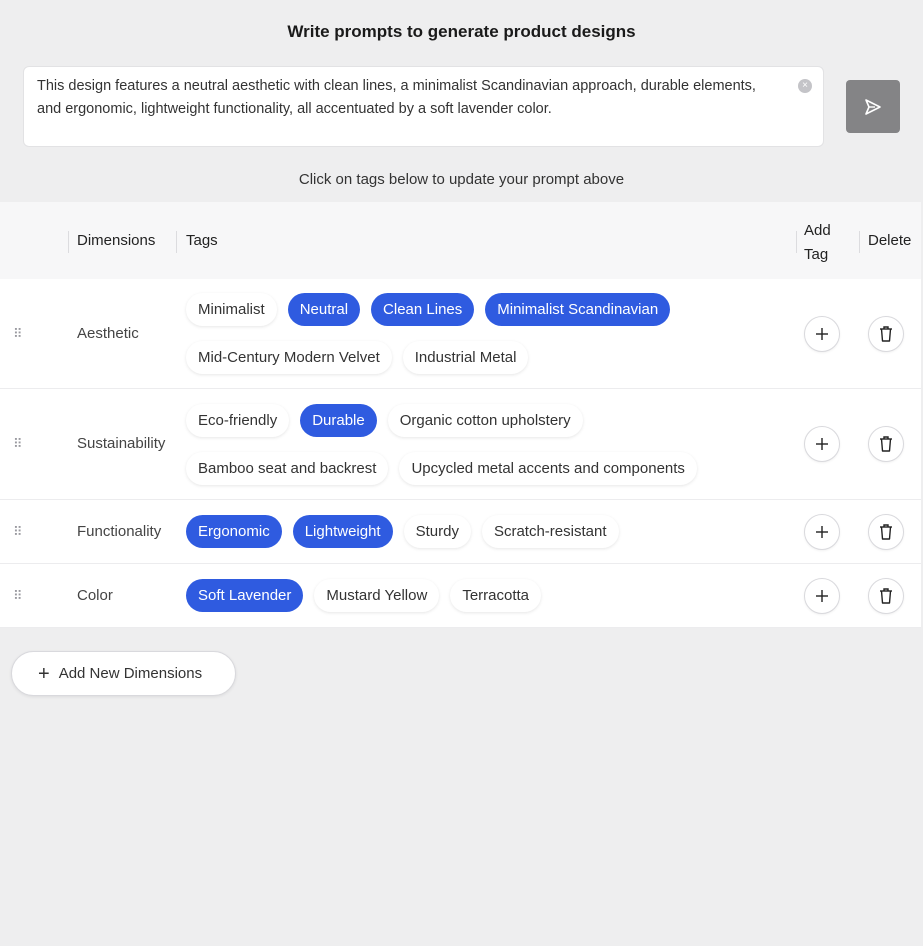 The width and height of the screenshot is (923, 946). Describe the element at coordinates (119, 531) in the screenshot. I see `dimension-label: Functionality` at that location.